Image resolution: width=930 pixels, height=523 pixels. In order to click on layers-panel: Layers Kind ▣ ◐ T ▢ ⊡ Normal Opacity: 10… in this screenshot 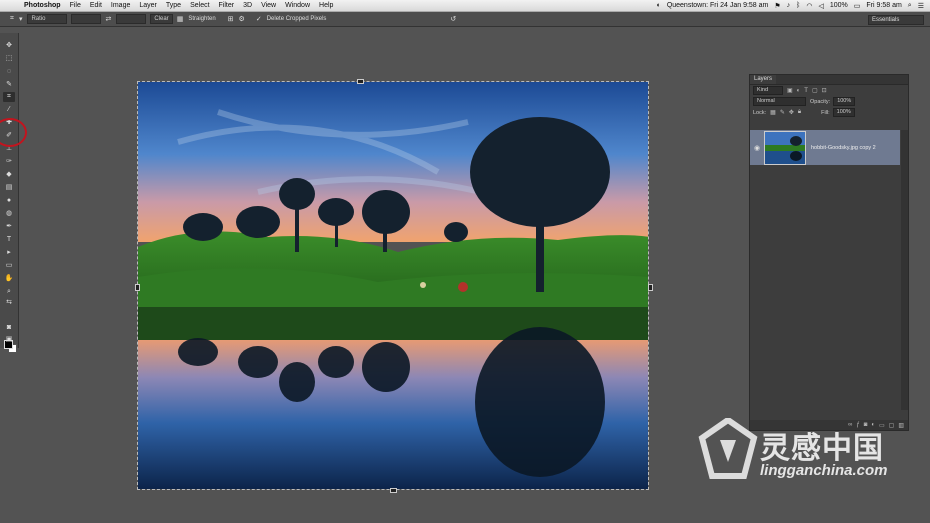, I will do `click(829, 252)`.